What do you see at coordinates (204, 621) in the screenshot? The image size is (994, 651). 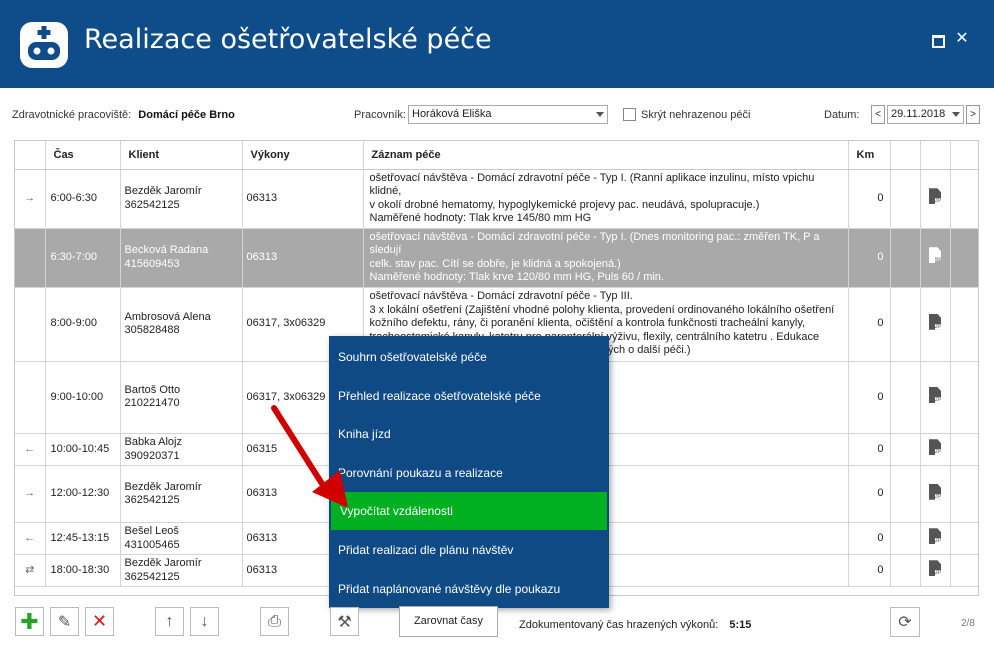 I see `move-down-button: ↓` at bounding box center [204, 621].